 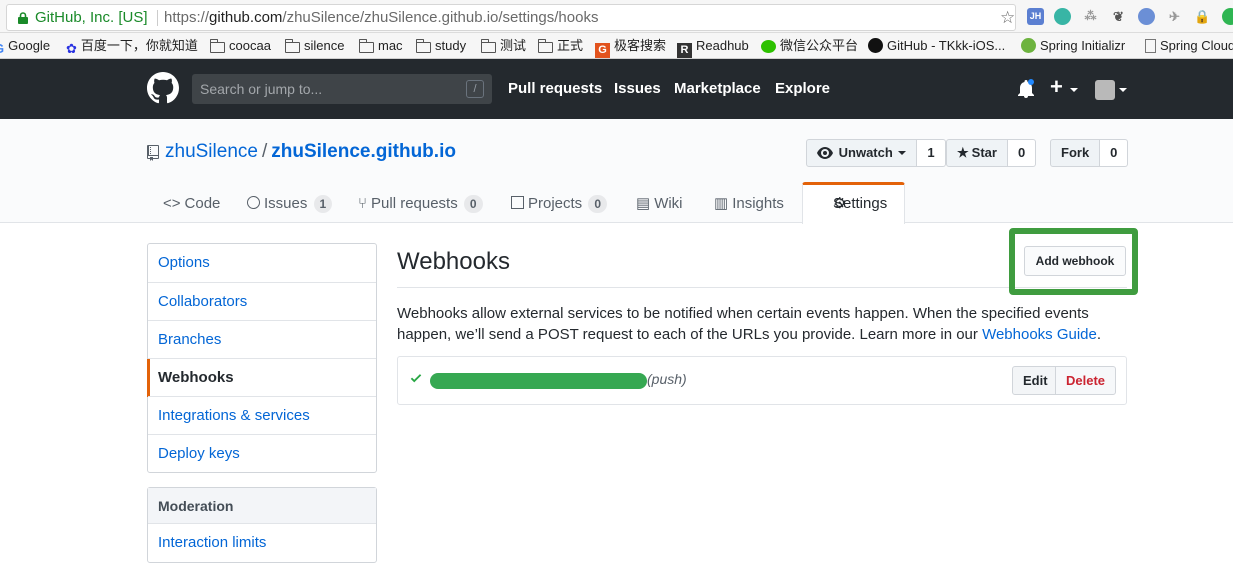 What do you see at coordinates (1227, 16) in the screenshot?
I see `extension-grammarly-icon` at bounding box center [1227, 16].